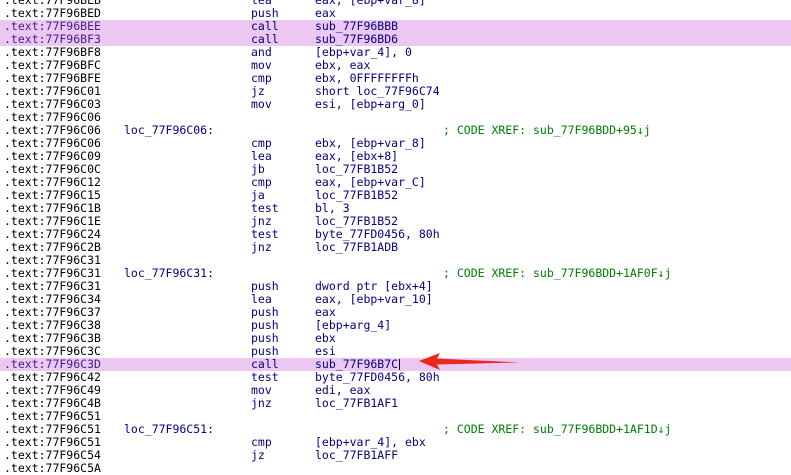 The image size is (791, 475). What do you see at coordinates (395, 468) in the screenshot?
I see `code-line: .text:77F96C5A` at bounding box center [395, 468].